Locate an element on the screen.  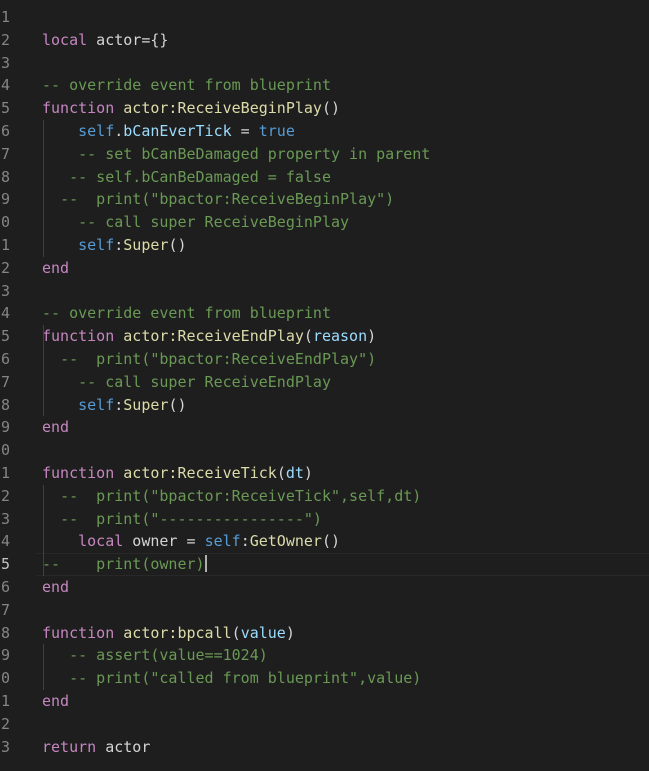
code-token: -- print("called from blueprint",value) is located at coordinates (245, 678).